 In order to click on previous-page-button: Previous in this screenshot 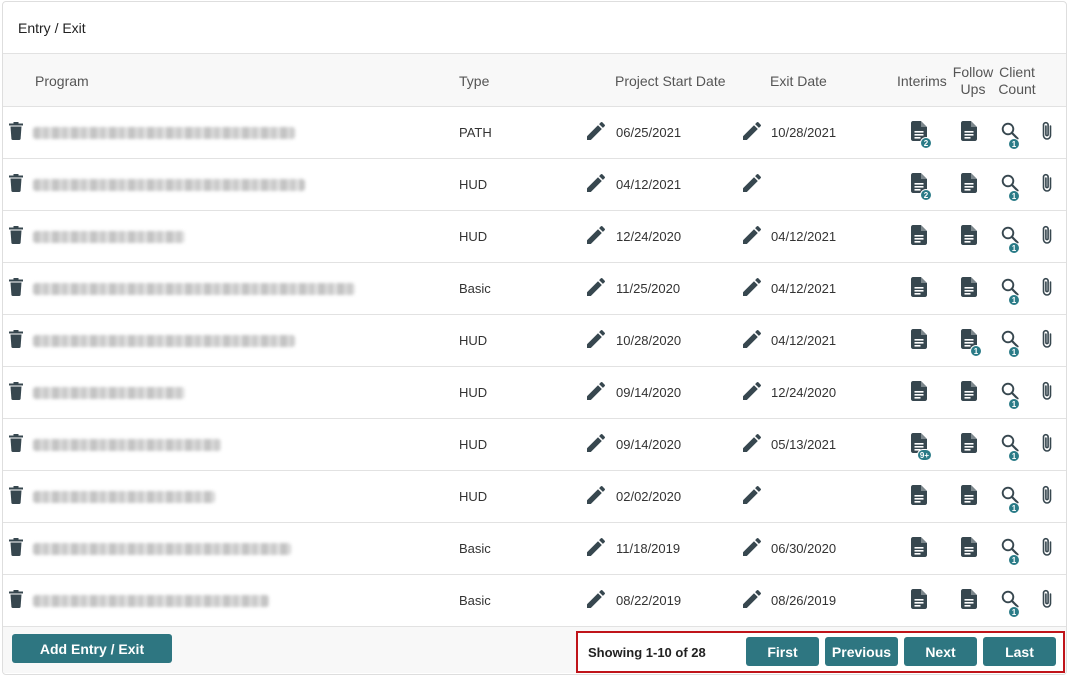, I will do `click(861, 651)`.